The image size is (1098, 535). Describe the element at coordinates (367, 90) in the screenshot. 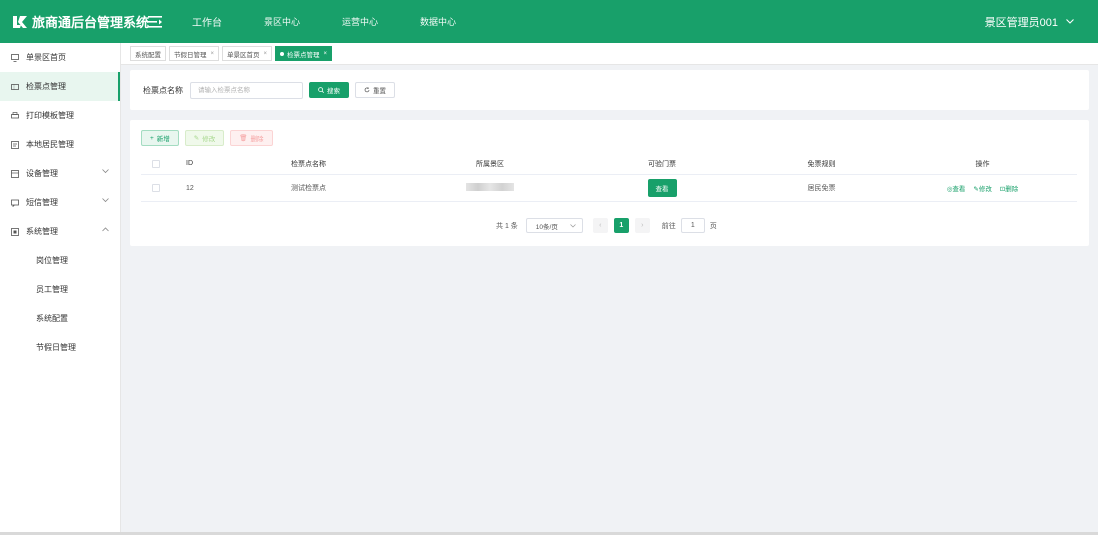

I see `refresh-icon` at that location.